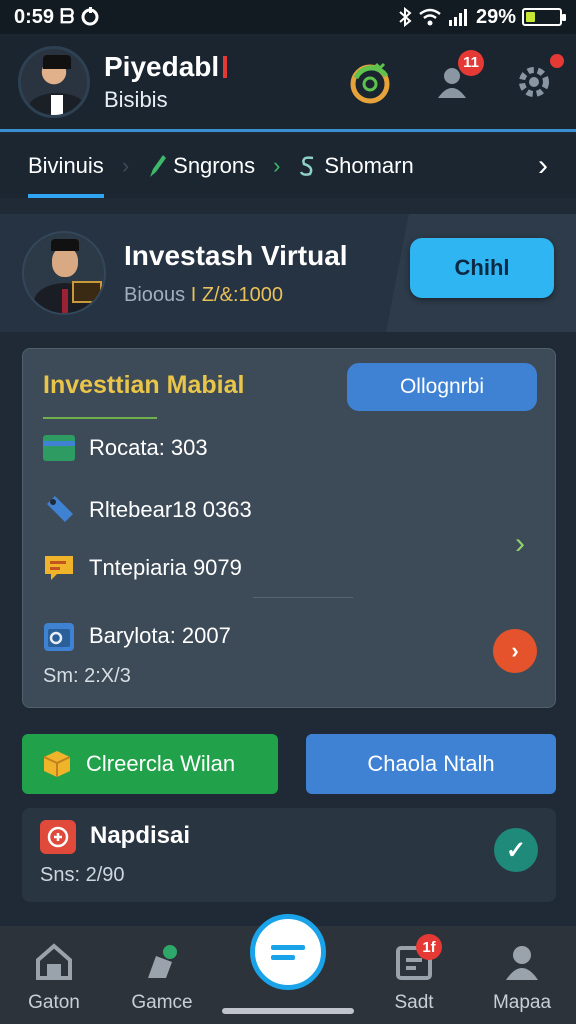 The height and width of the screenshot is (1024, 576). What do you see at coordinates (155, 294) in the screenshot?
I see `profile-subtitle-prefix: Bioous` at bounding box center [155, 294].